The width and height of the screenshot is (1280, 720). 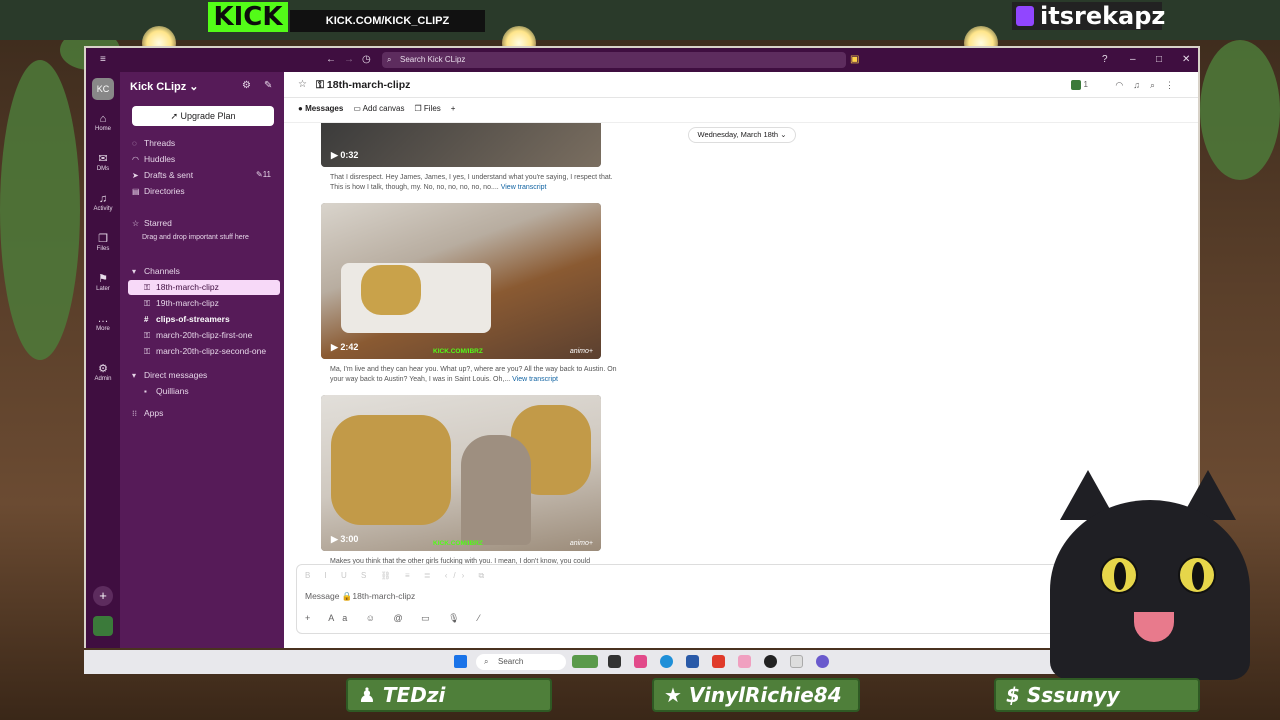 I want to click on channel-clips-of-streamers: # clips-of-streamers, so click(x=187, y=319).